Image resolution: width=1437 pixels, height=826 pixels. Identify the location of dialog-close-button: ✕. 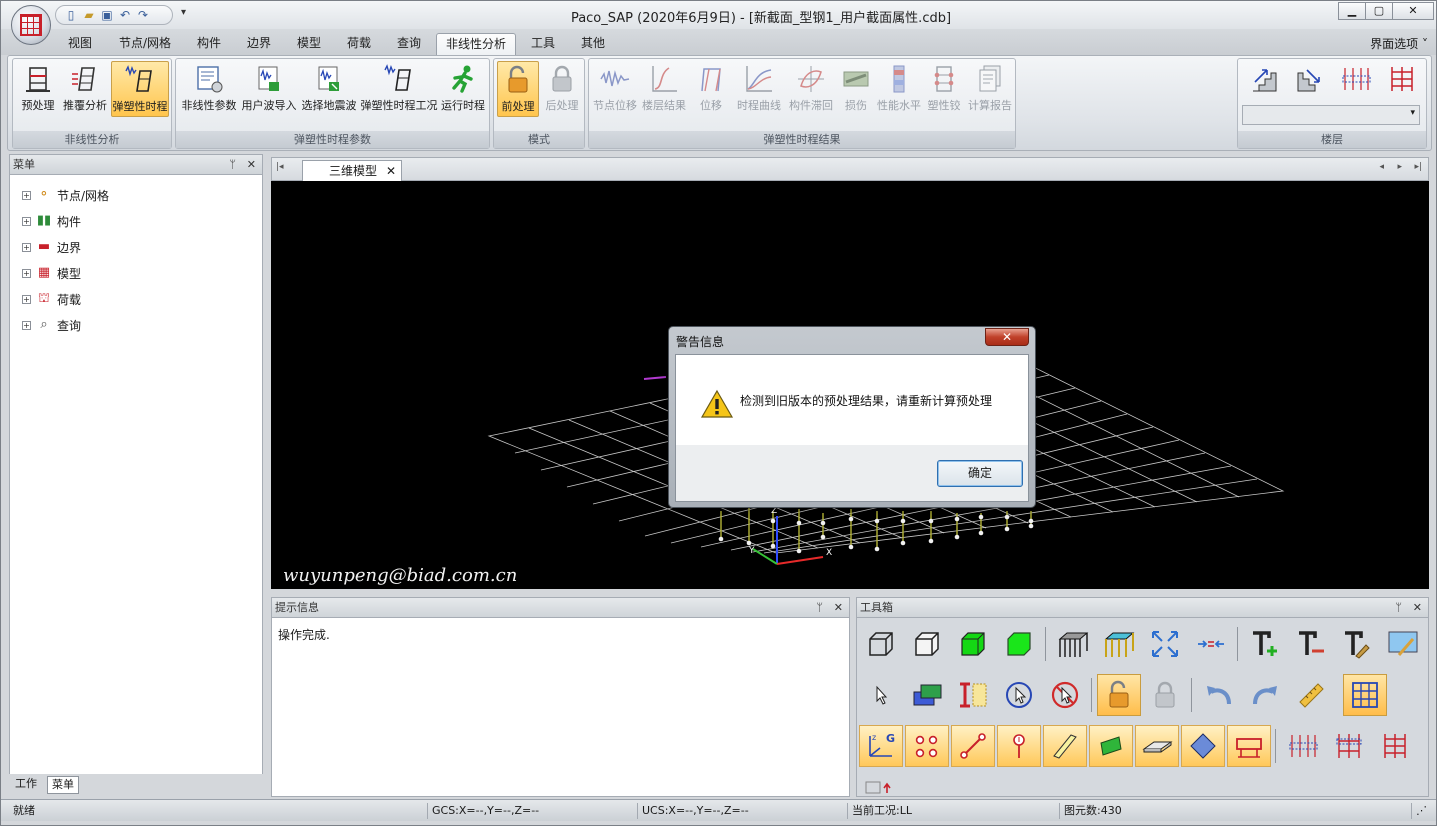
(1007, 337).